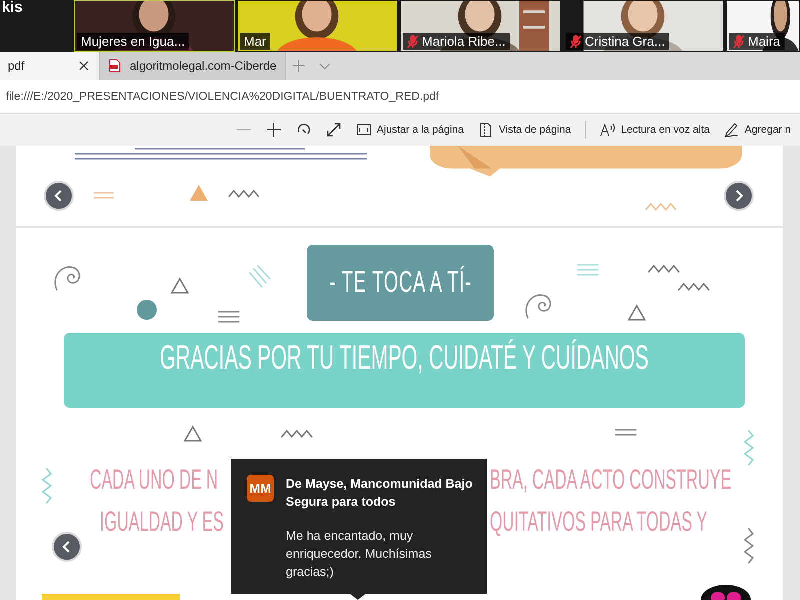  I want to click on close-icon, so click(84, 66).